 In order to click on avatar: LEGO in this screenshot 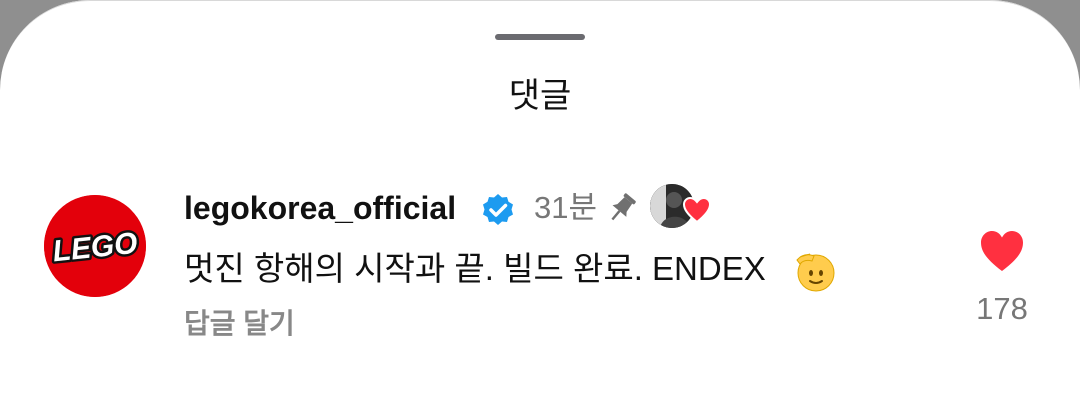, I will do `click(95, 246)`.